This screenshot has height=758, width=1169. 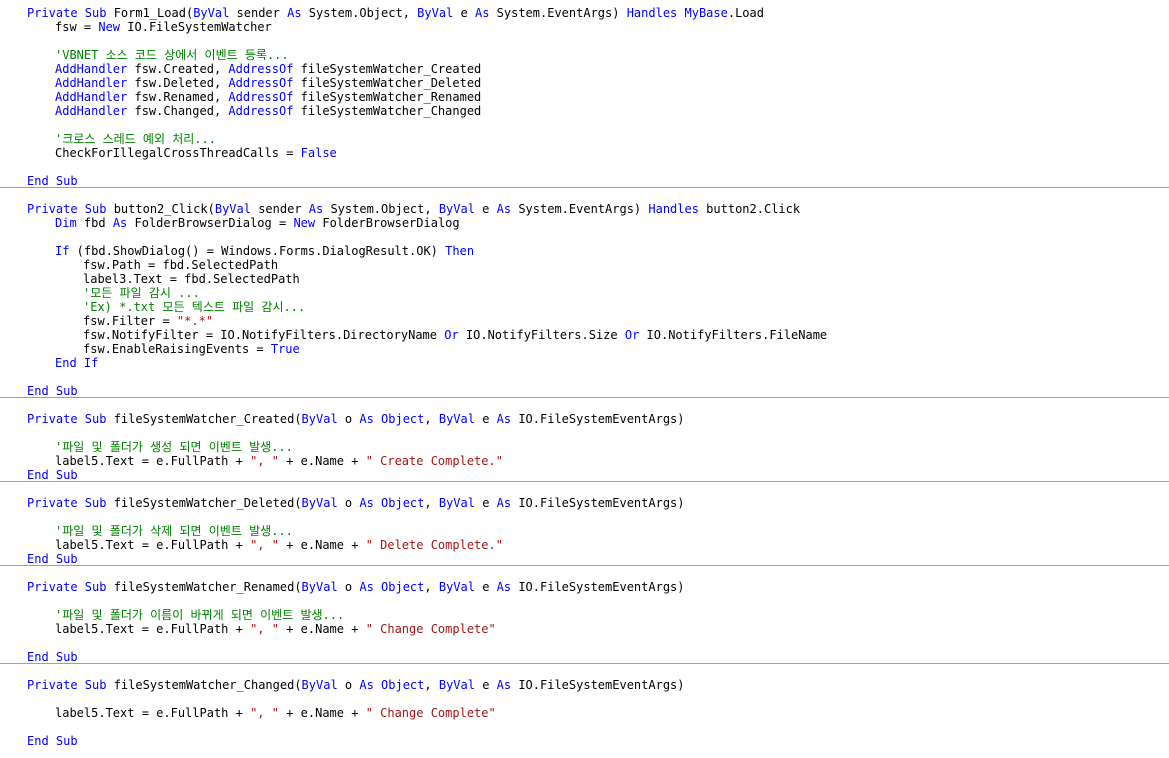 I want to click on code-string: " Change Complete", so click(x=430, y=713).